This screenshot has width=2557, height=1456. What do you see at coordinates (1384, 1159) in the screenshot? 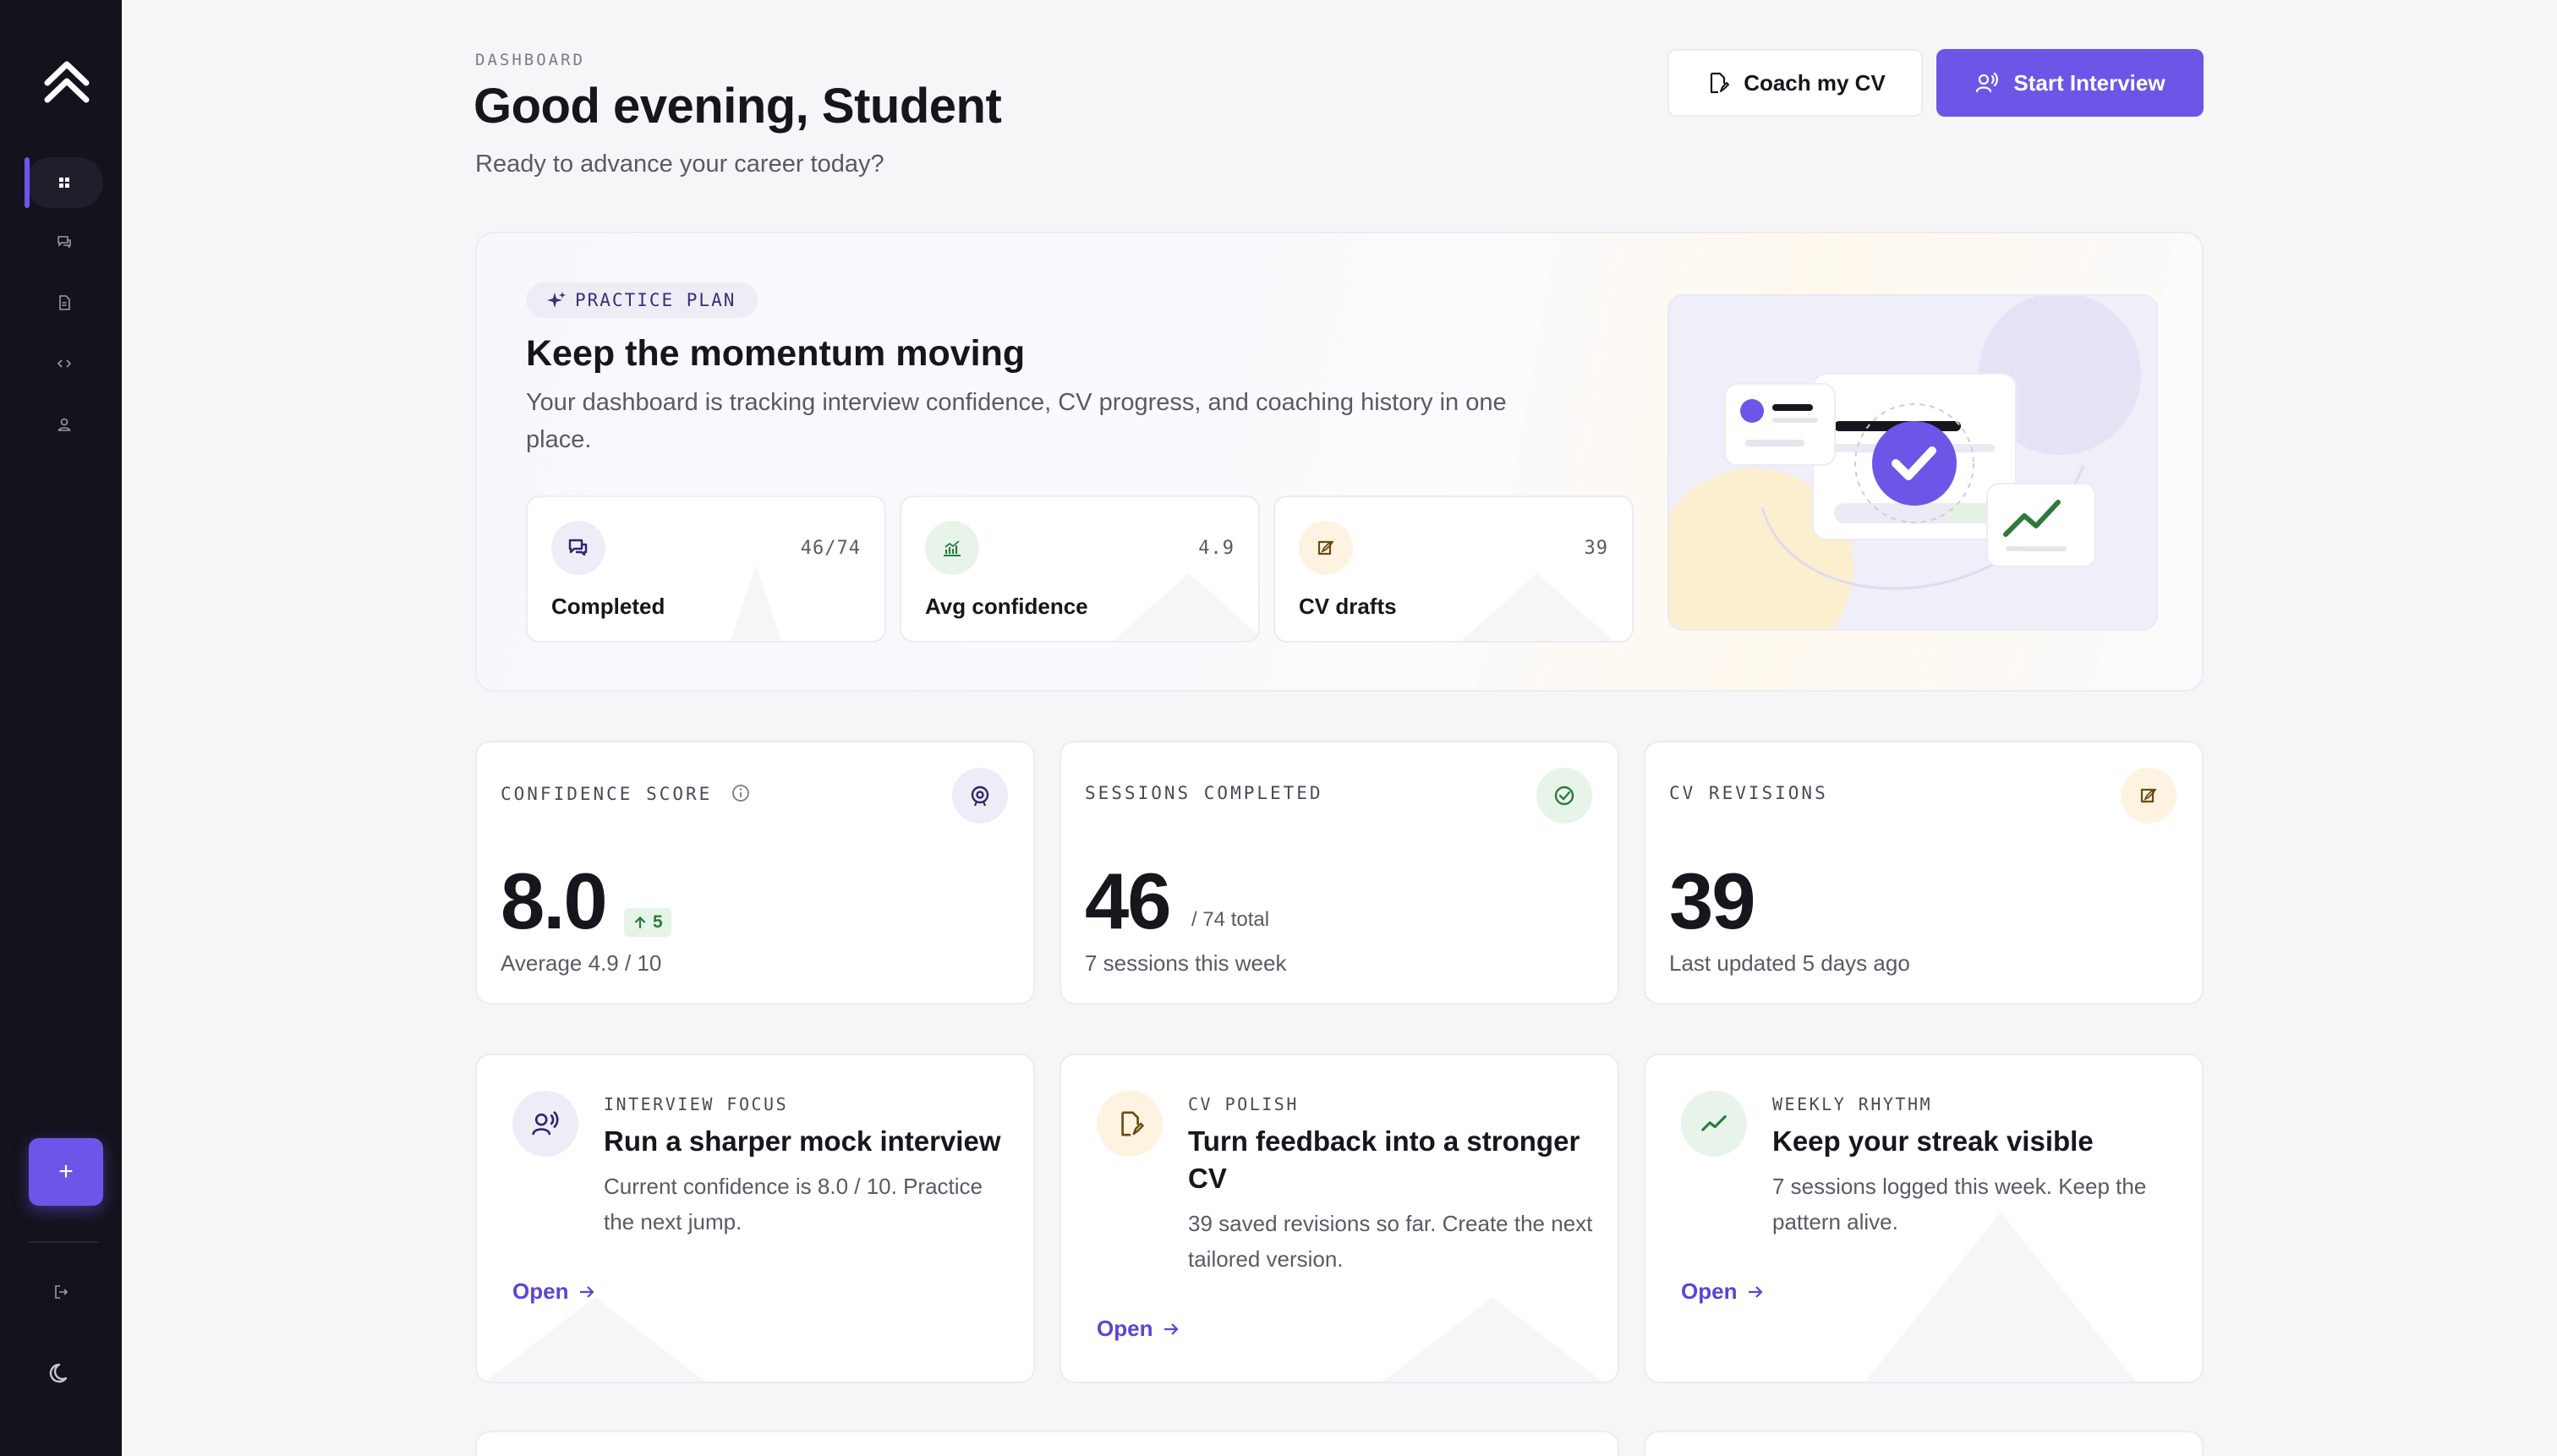
I see `focus-title: Turn feedback into a stronger CV` at bounding box center [1384, 1159].